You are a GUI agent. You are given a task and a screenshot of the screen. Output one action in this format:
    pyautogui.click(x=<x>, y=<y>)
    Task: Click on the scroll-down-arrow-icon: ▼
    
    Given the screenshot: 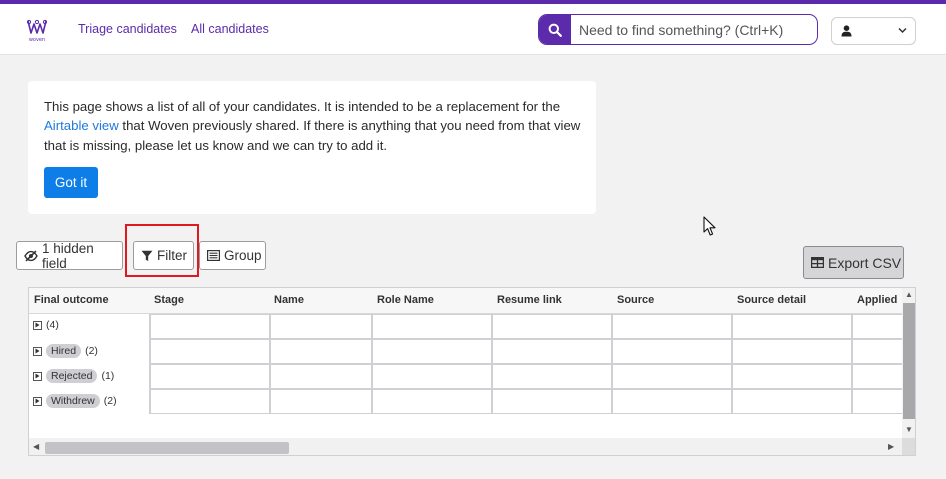 What is the action you would take?
    pyautogui.click(x=909, y=429)
    